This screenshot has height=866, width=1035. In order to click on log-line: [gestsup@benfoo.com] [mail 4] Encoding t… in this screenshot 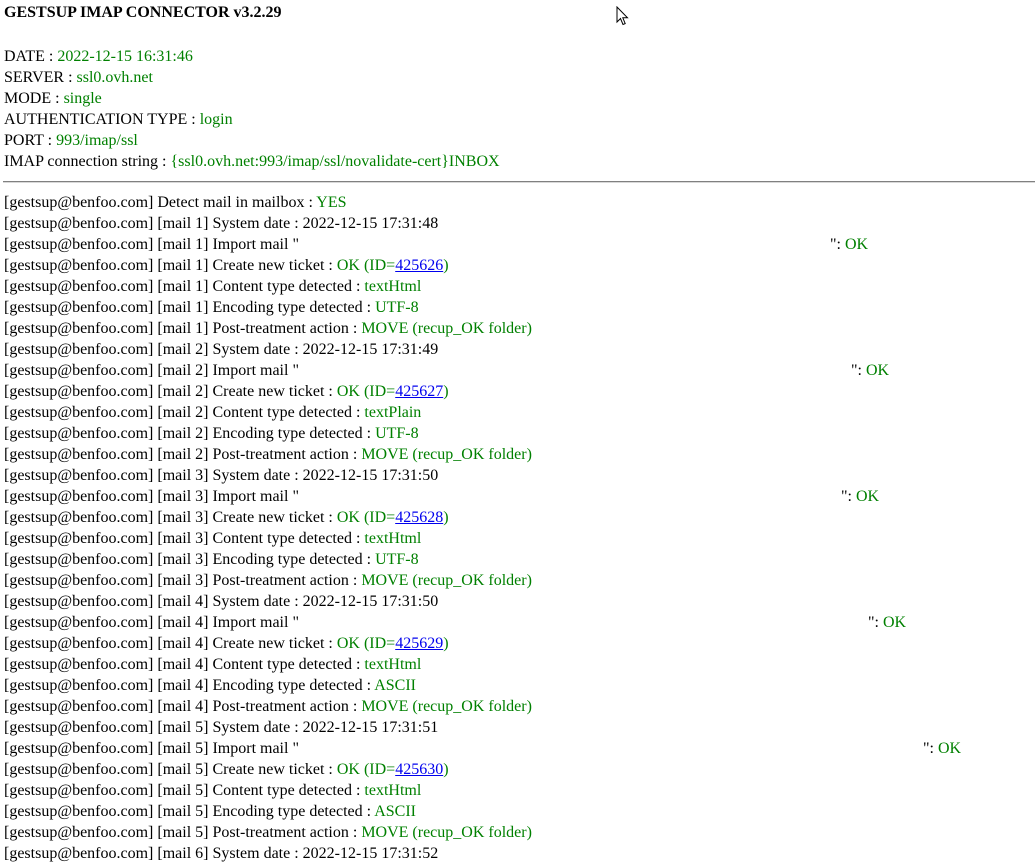, I will do `click(268, 685)`.